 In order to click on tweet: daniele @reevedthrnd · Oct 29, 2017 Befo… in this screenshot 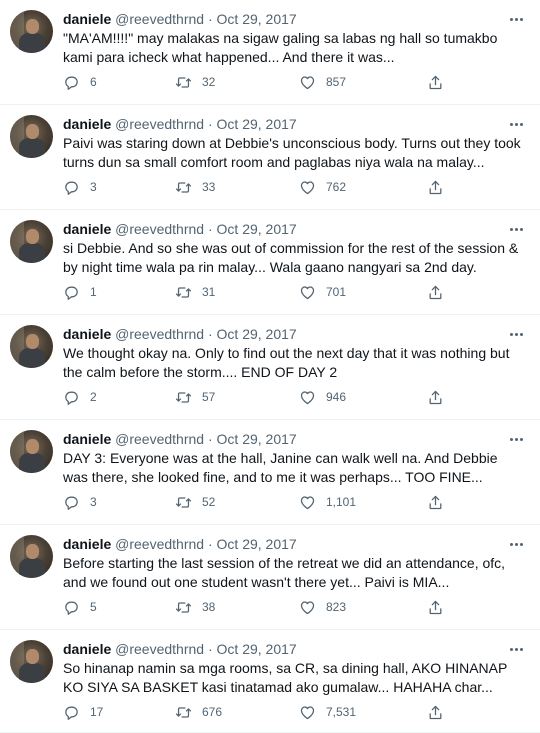, I will do `click(270, 577)`.